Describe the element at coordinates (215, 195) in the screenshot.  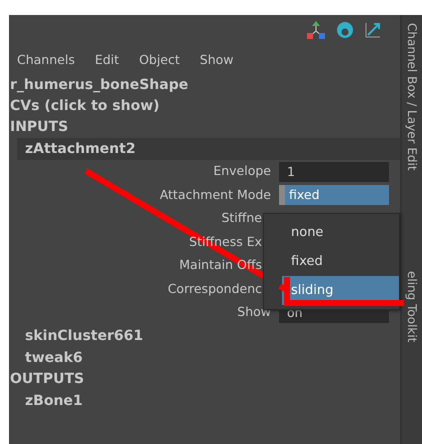
I see `attribute-label: Attachment Mode` at that location.